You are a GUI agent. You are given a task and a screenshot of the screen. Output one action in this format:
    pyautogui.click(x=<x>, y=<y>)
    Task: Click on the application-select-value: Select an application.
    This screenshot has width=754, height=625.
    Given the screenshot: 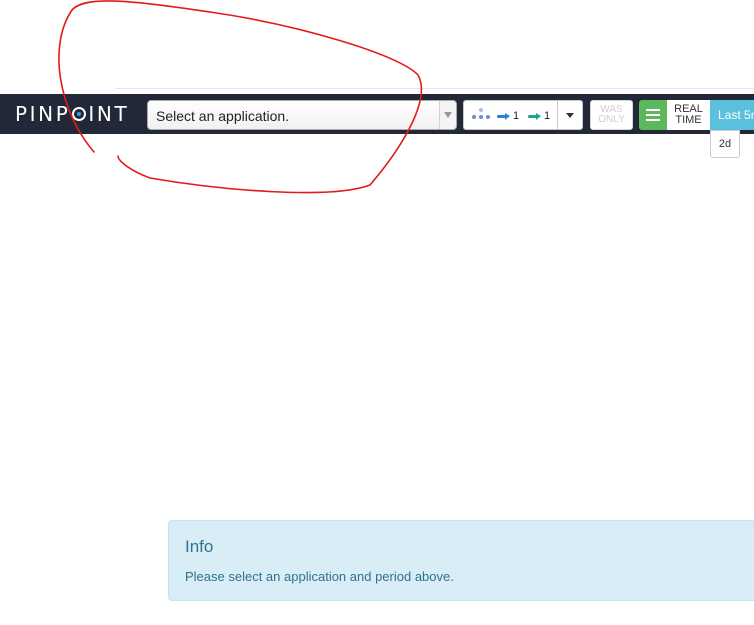 What is the action you would take?
    pyautogui.click(x=223, y=116)
    